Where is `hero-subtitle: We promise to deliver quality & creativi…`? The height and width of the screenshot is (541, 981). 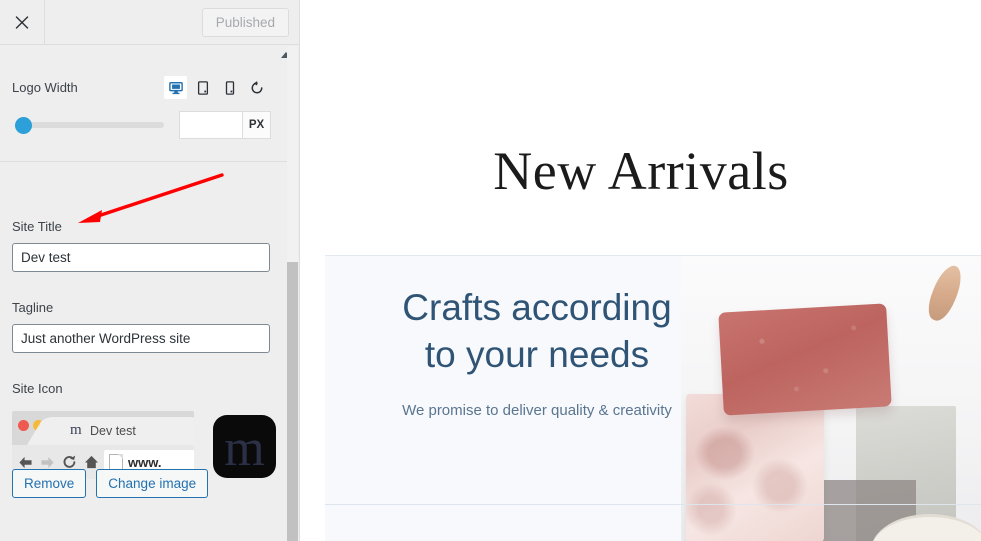 hero-subtitle: We promise to deliver quality & creativi… is located at coordinates (537, 410).